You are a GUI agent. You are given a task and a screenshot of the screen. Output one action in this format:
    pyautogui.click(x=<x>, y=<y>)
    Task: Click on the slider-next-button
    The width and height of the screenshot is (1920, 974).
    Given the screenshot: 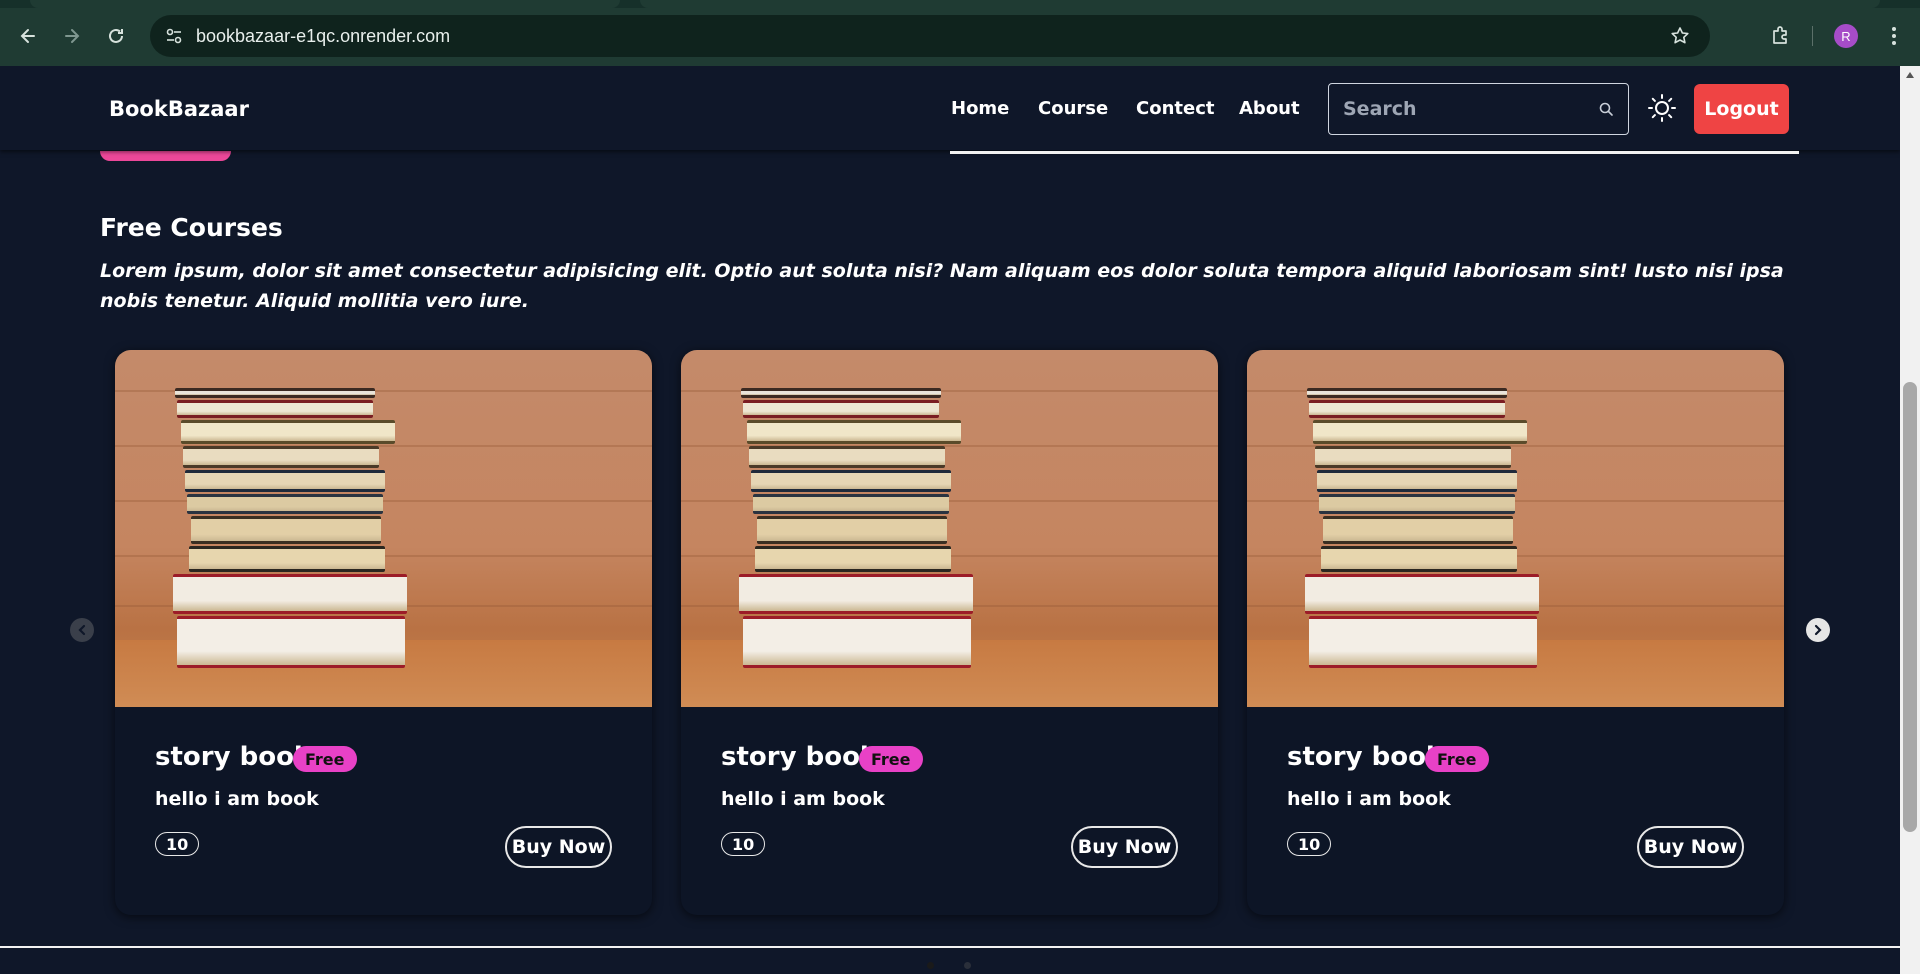 What is the action you would take?
    pyautogui.click(x=1818, y=630)
    